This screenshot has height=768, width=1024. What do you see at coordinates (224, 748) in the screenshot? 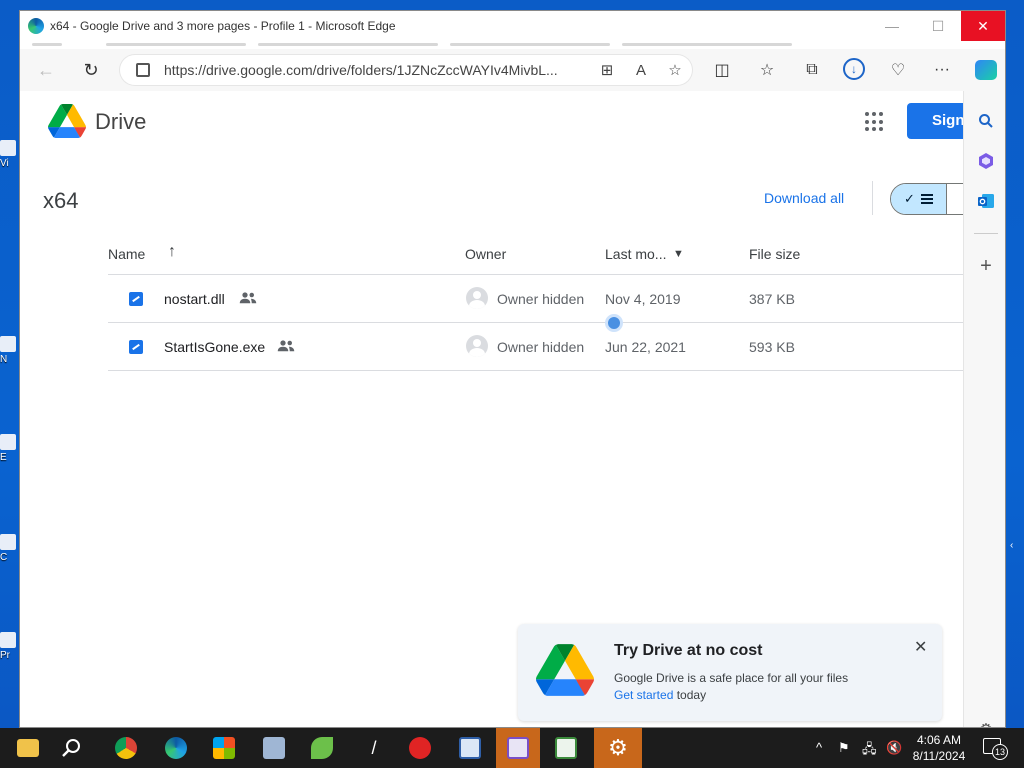
I see `windows-flag-icon` at bounding box center [224, 748].